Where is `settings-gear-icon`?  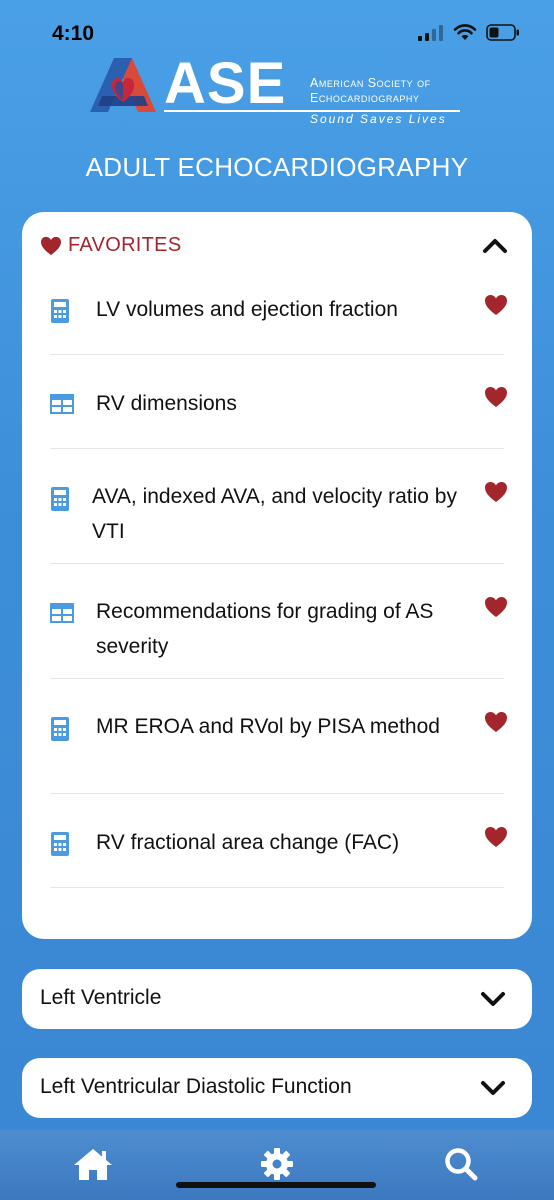 settings-gear-icon is located at coordinates (277, 1164).